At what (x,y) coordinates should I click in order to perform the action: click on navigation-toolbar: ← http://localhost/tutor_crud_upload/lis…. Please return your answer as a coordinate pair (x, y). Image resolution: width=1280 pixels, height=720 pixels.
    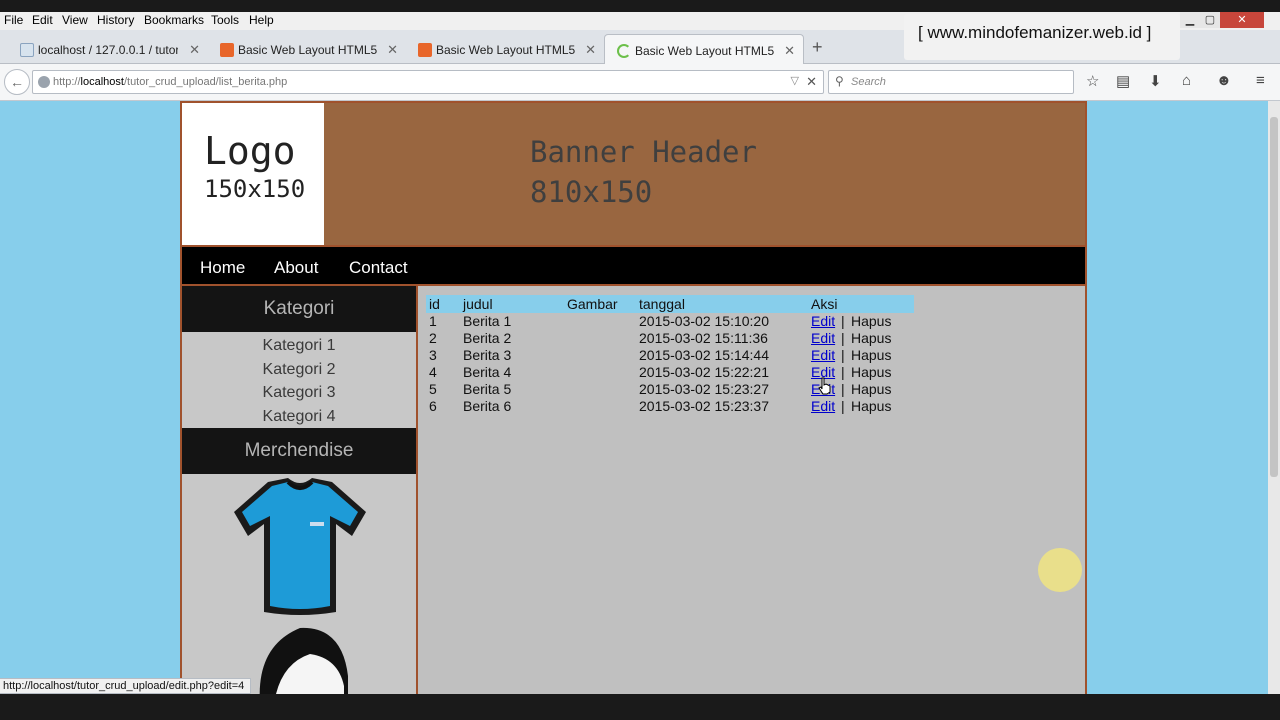
    Looking at the image, I should click on (640, 82).